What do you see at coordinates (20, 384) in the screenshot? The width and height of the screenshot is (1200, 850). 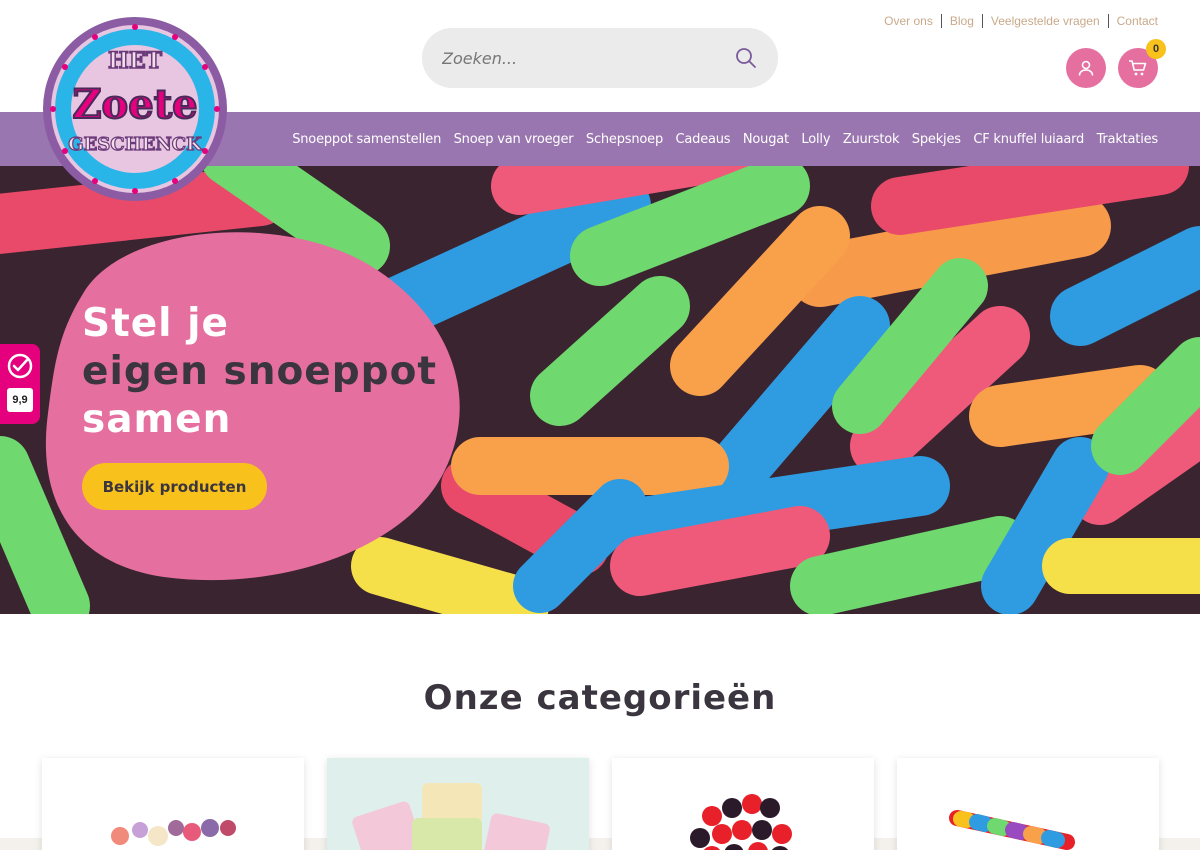 I see `rating-widget: 9,9` at bounding box center [20, 384].